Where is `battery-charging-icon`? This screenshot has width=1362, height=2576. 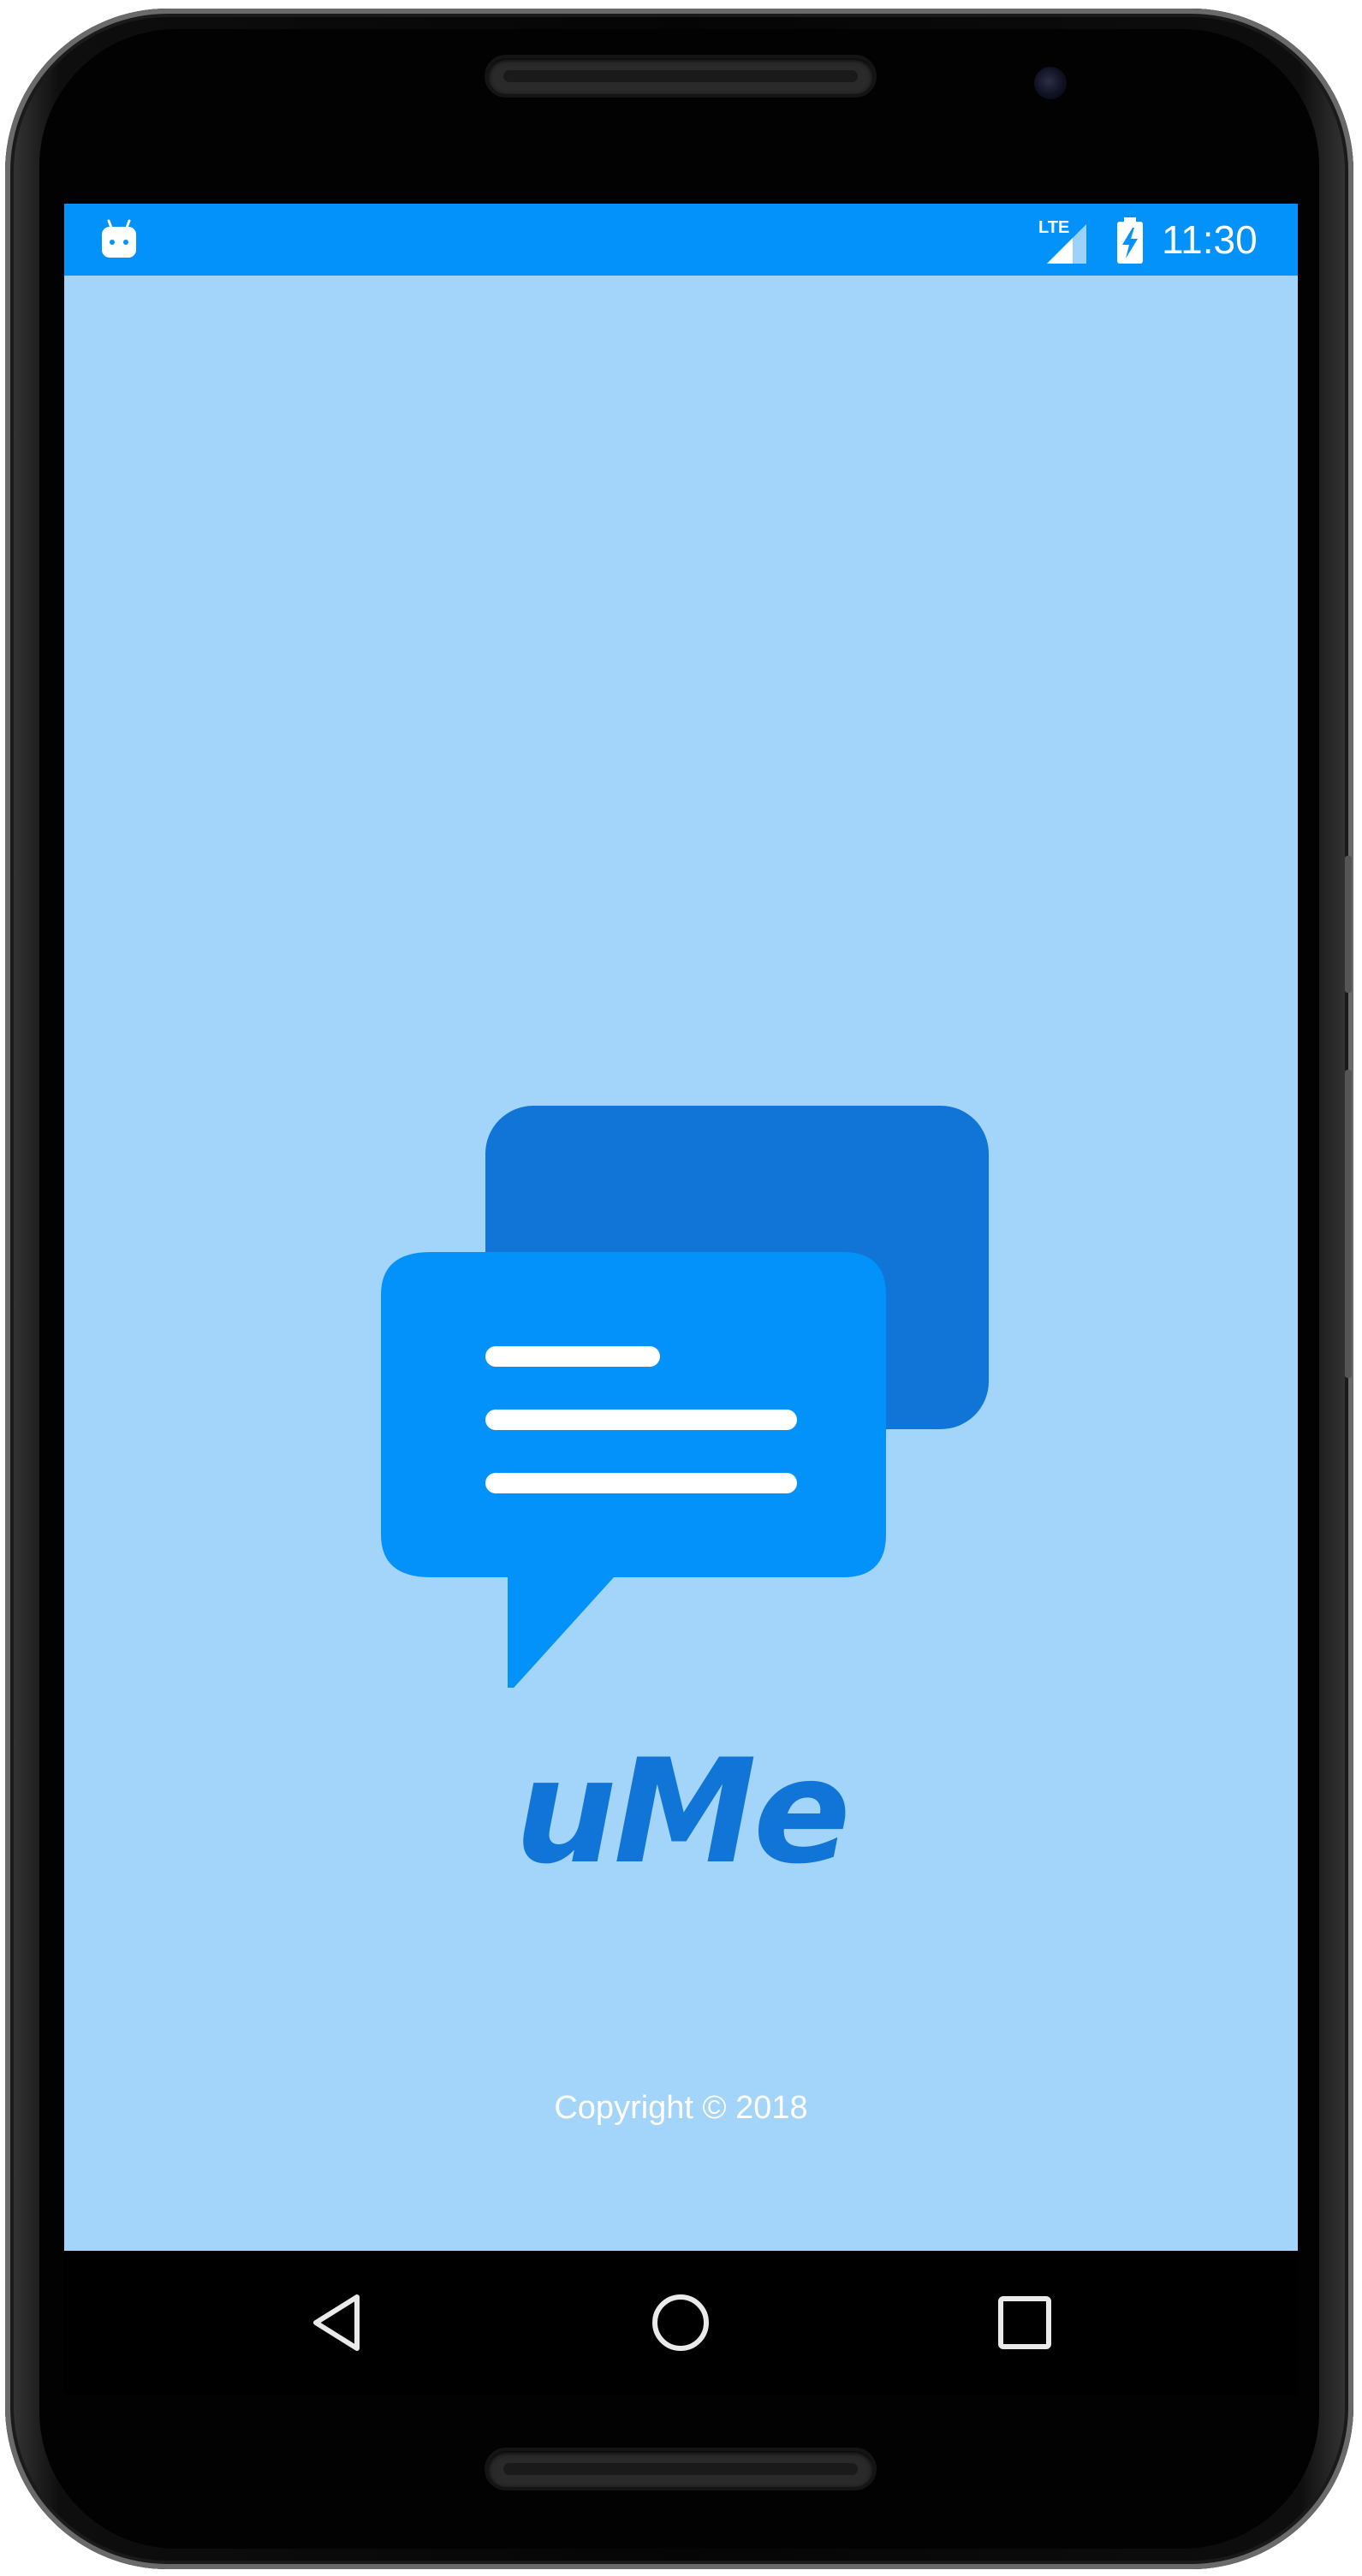 battery-charging-icon is located at coordinates (1130, 240).